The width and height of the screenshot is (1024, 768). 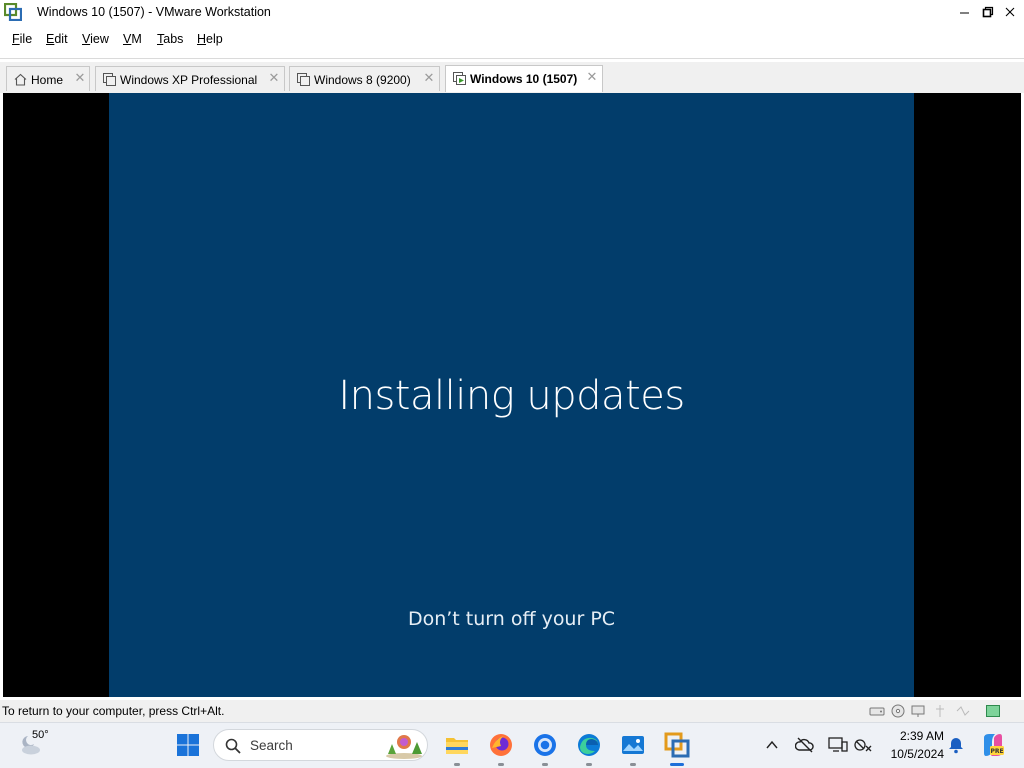 I want to click on tab-windows-10-close-icon: ✕, so click(x=592, y=77).